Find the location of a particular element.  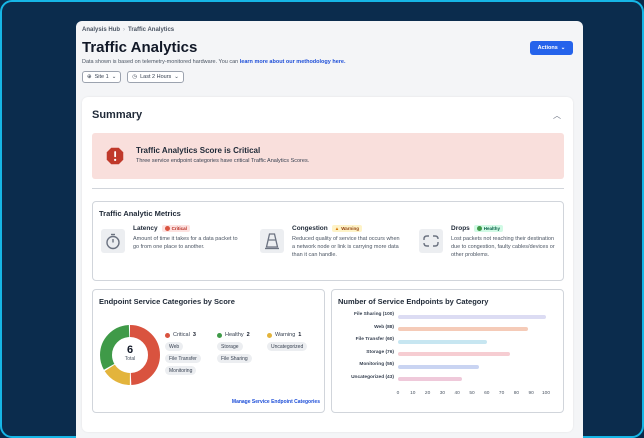

legend-healthy-header: Healthy 2 is located at coordinates (234, 335).